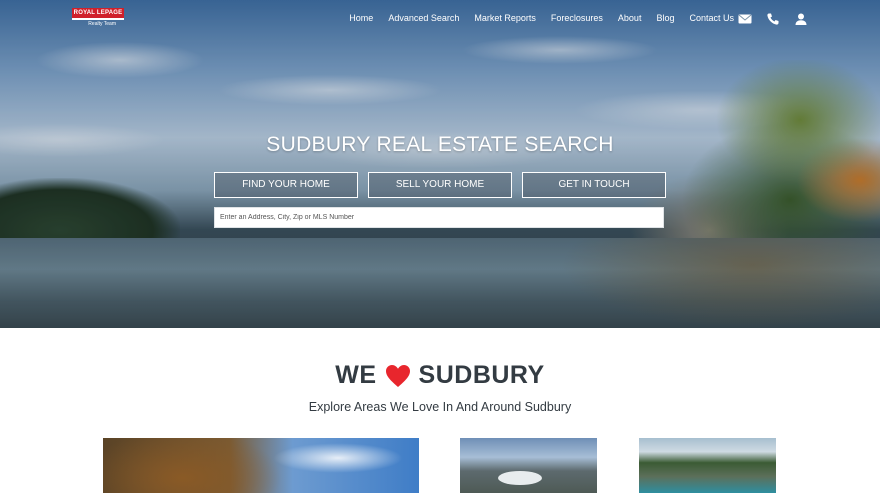 This screenshot has width=880, height=493. What do you see at coordinates (356, 375) in the screenshot?
I see `section-title-left: WE` at bounding box center [356, 375].